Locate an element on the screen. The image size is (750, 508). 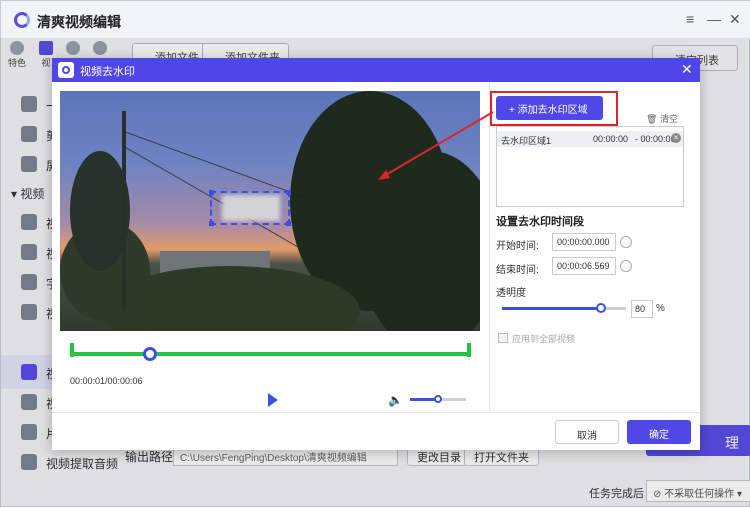
ok-button: 确定 is located at coordinates (659, 432).